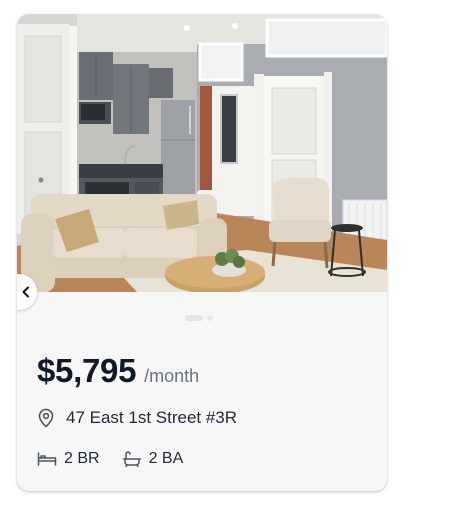  I want to click on photo-pagination, so click(199, 318).